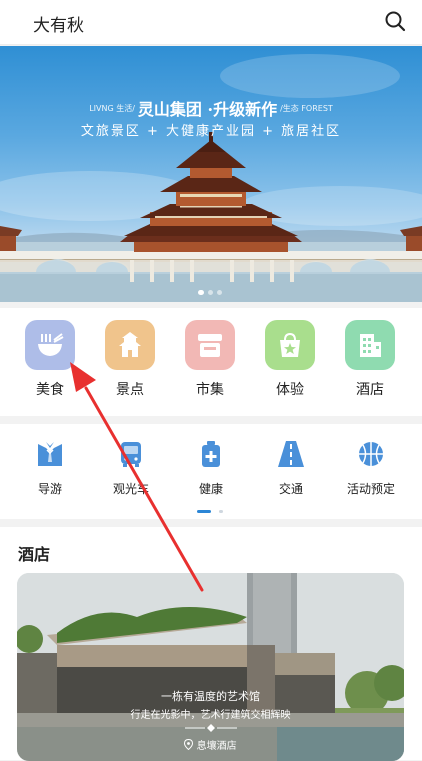  I want to click on service-transport: 交通, so click(291, 467).